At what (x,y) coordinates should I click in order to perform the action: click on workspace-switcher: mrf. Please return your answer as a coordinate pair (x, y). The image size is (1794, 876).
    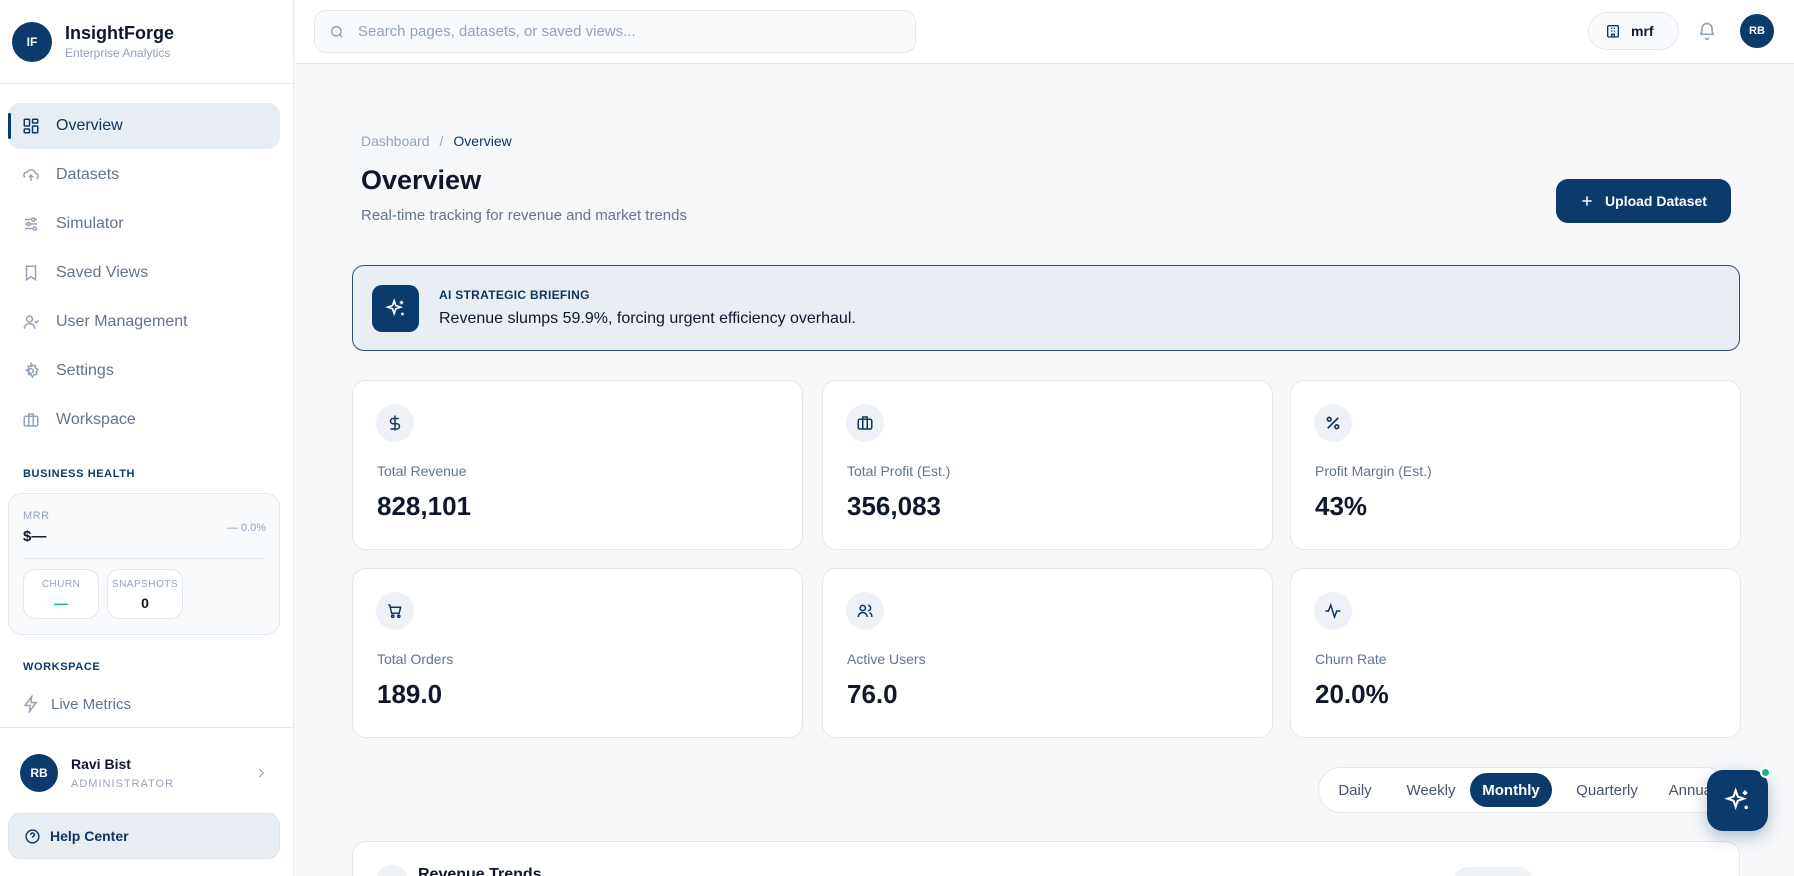
    Looking at the image, I should click on (1633, 31).